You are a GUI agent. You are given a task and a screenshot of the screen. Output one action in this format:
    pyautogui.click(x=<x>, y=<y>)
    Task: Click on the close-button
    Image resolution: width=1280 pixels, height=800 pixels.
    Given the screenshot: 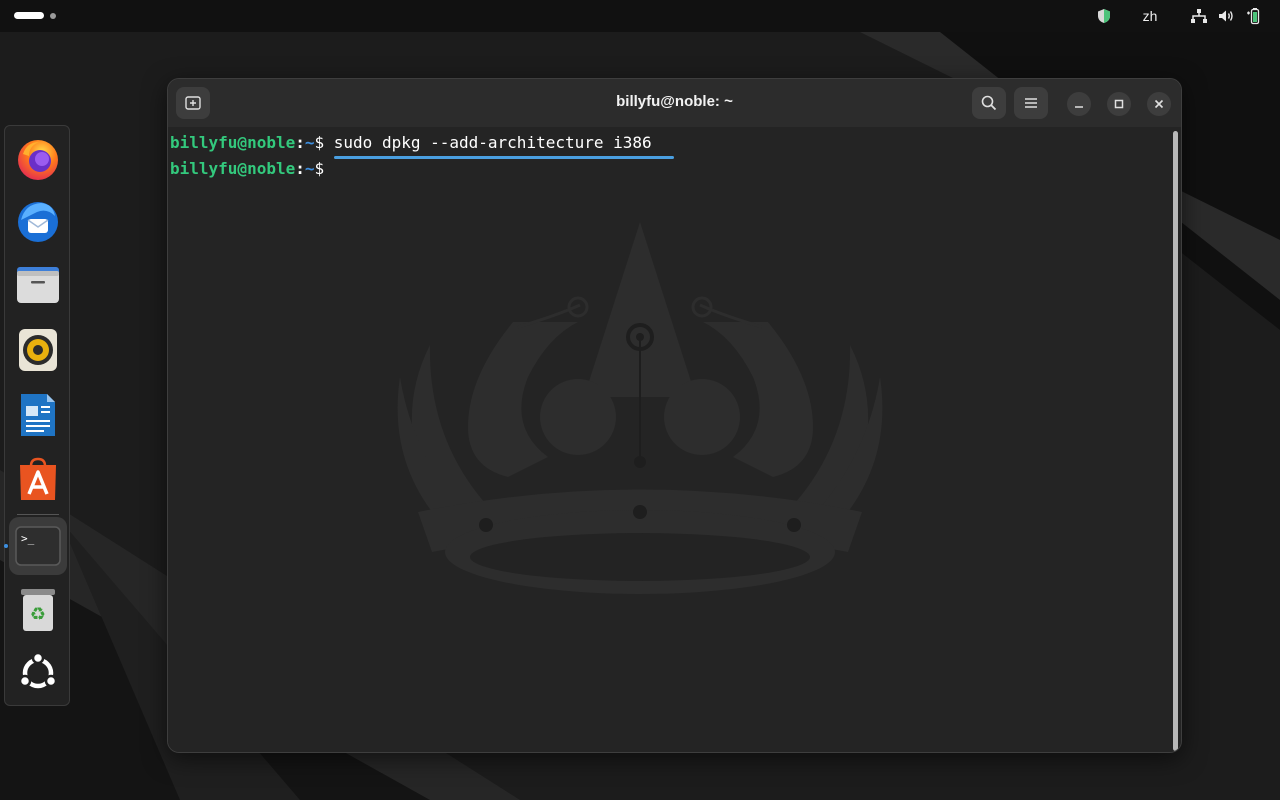 What is the action you would take?
    pyautogui.click(x=1159, y=104)
    